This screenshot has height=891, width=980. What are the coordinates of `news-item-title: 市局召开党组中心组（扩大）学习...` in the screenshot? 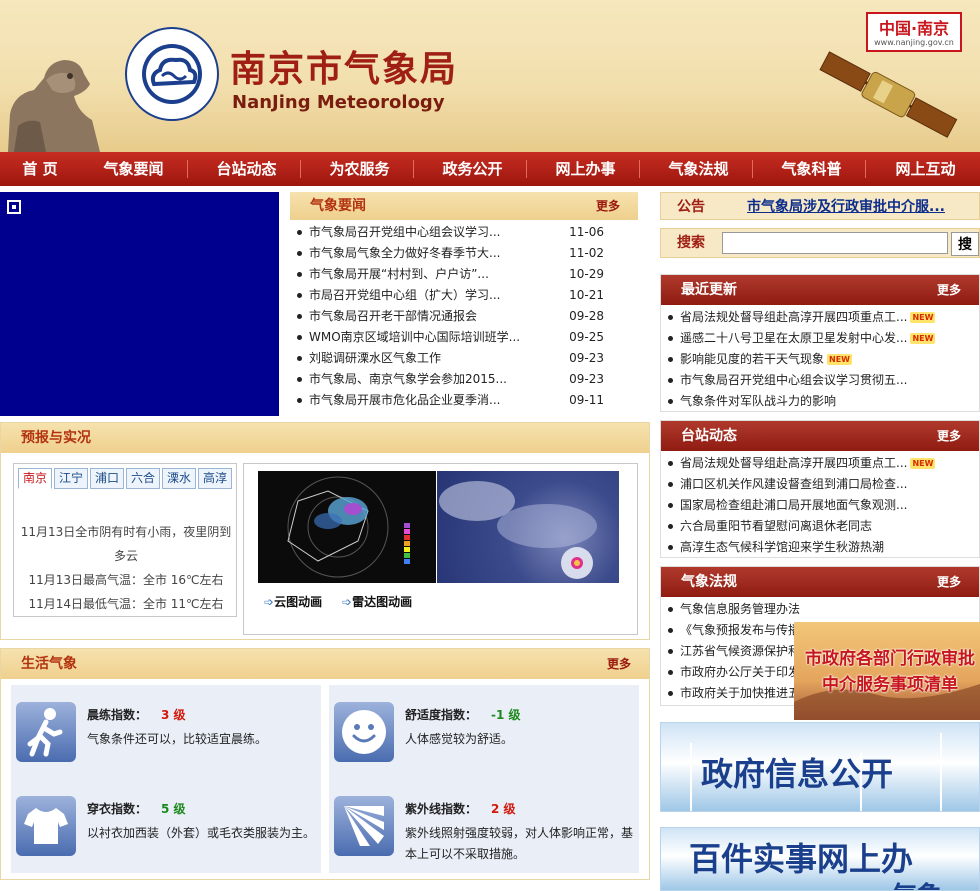 It's located at (404, 295).